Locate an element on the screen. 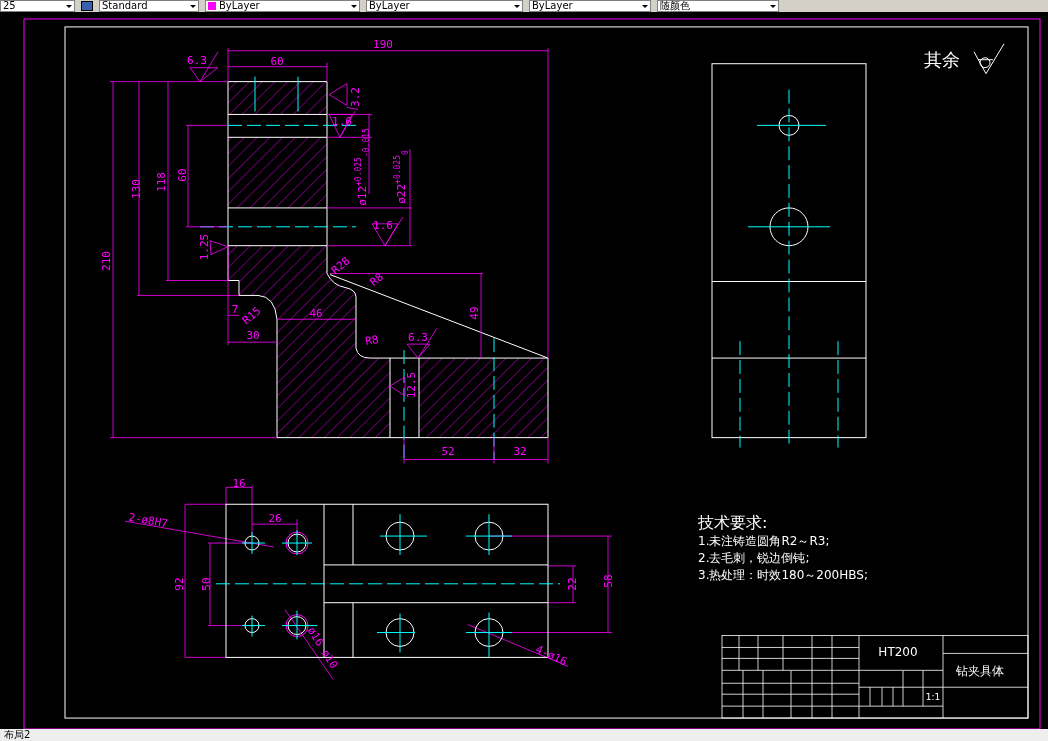 This screenshot has height=741, width=1048. dimension-text: 22 is located at coordinates (573, 584).